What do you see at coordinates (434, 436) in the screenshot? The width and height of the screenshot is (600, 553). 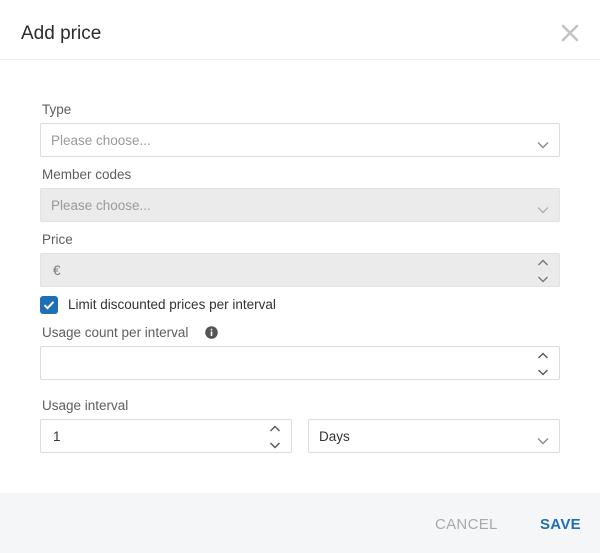 I see `usage-interval-unit-select: Days` at bounding box center [434, 436].